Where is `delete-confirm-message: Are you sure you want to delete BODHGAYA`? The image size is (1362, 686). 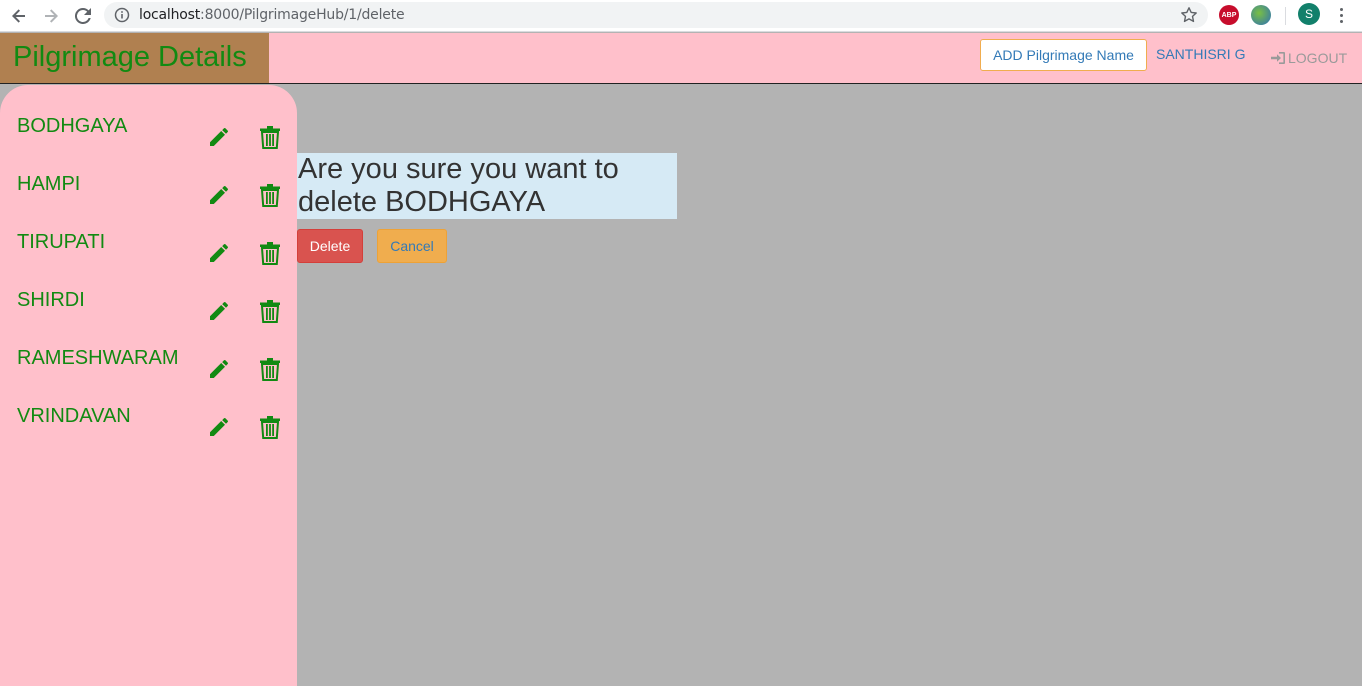 delete-confirm-message: Are you sure you want to delete BODHGAYA is located at coordinates (487, 186).